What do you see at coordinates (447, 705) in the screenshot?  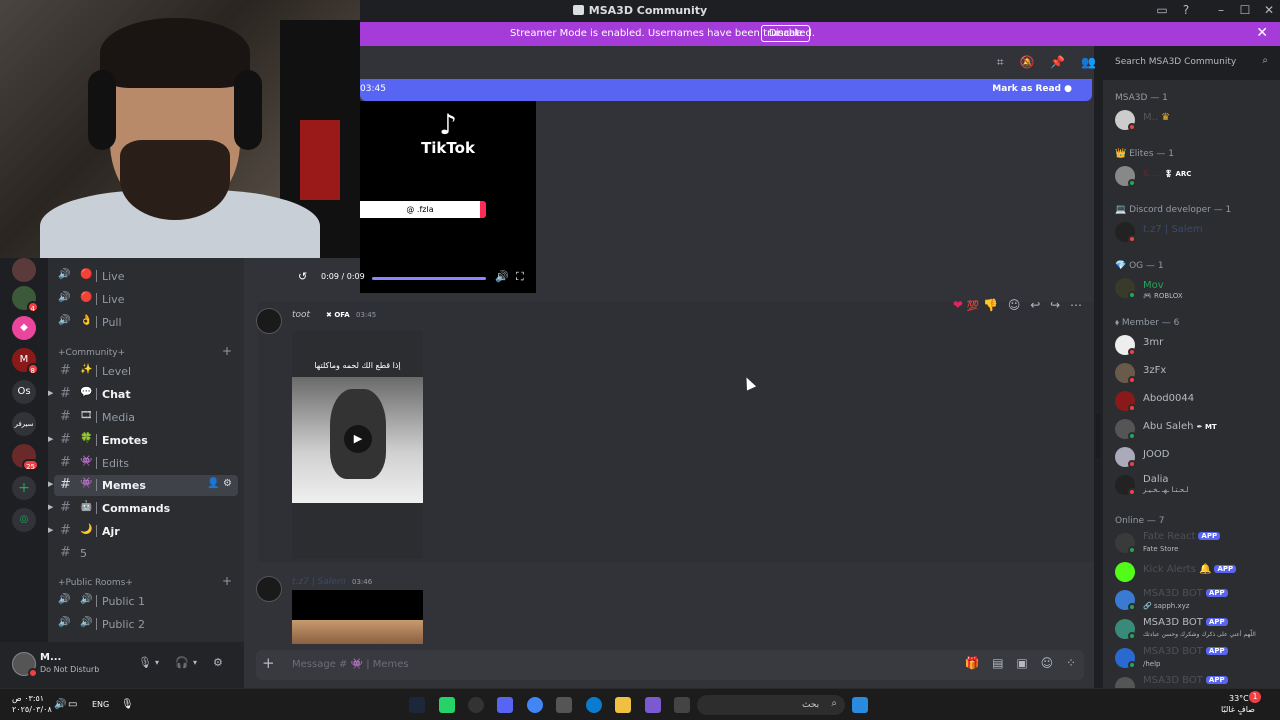 I see `whatsapp-icon` at bounding box center [447, 705].